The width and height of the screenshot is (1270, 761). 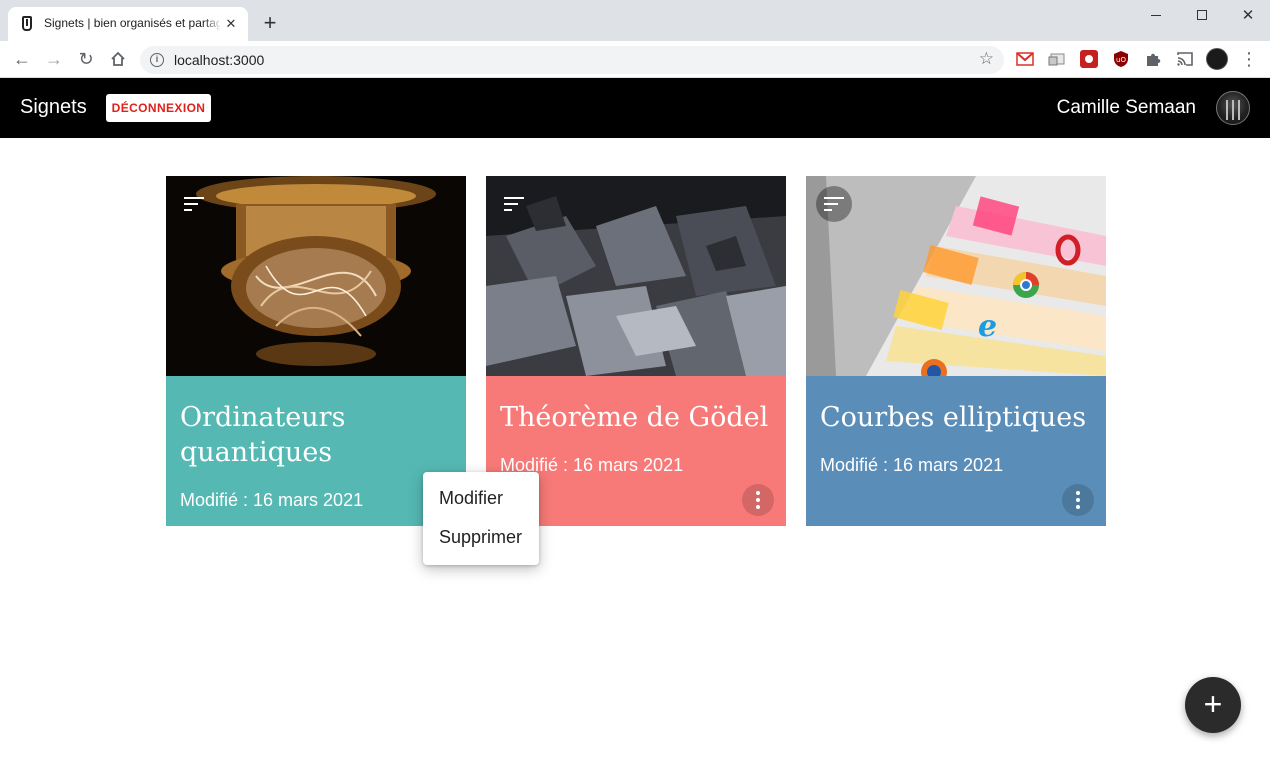 What do you see at coordinates (132, 23) in the screenshot?
I see `tab-title: Signets | bien organisés et partagés` at bounding box center [132, 23].